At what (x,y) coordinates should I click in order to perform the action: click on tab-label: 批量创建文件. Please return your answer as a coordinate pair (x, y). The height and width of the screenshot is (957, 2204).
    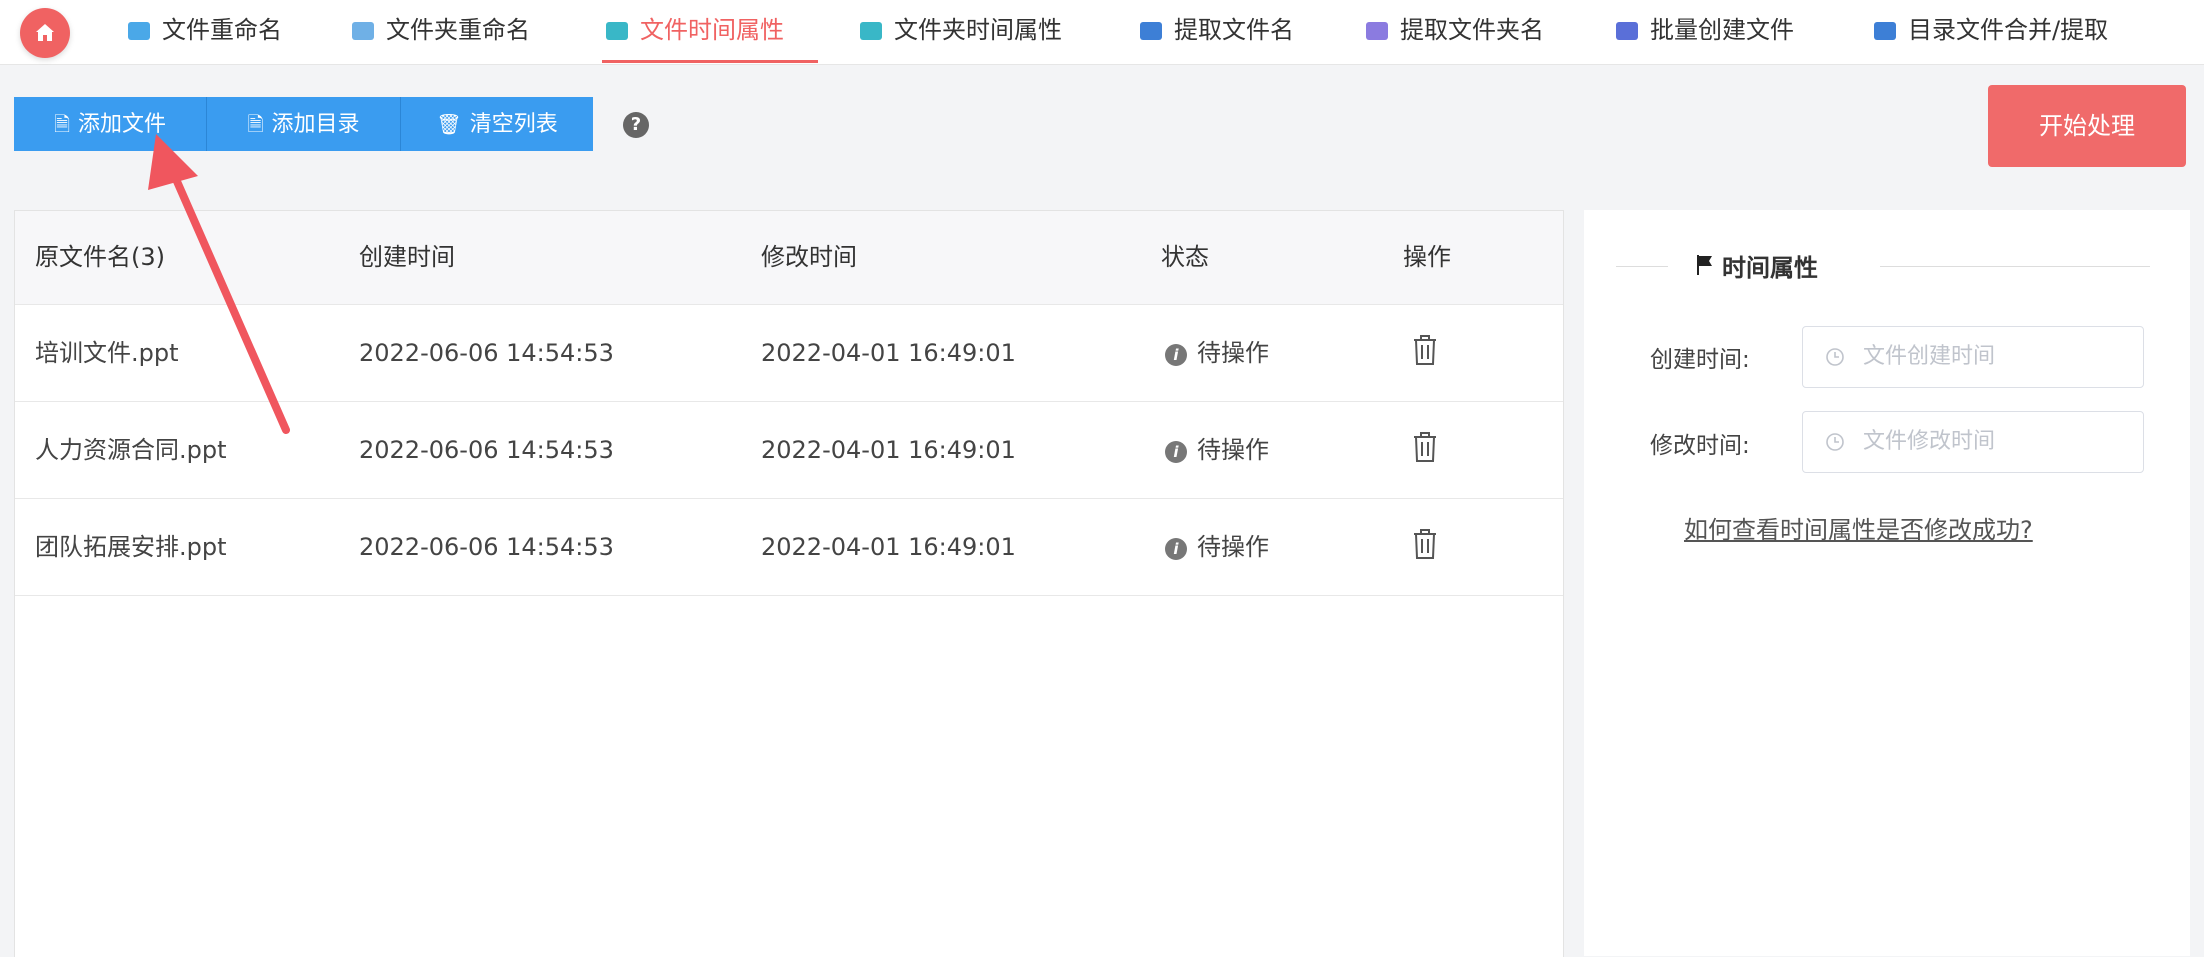
    Looking at the image, I should click on (1722, 30).